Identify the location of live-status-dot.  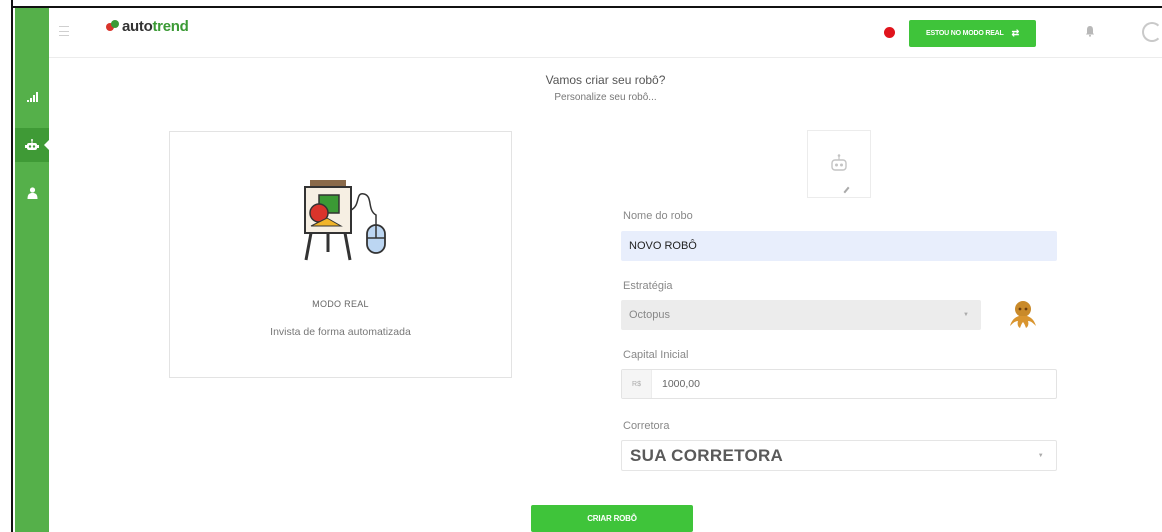
(889, 32).